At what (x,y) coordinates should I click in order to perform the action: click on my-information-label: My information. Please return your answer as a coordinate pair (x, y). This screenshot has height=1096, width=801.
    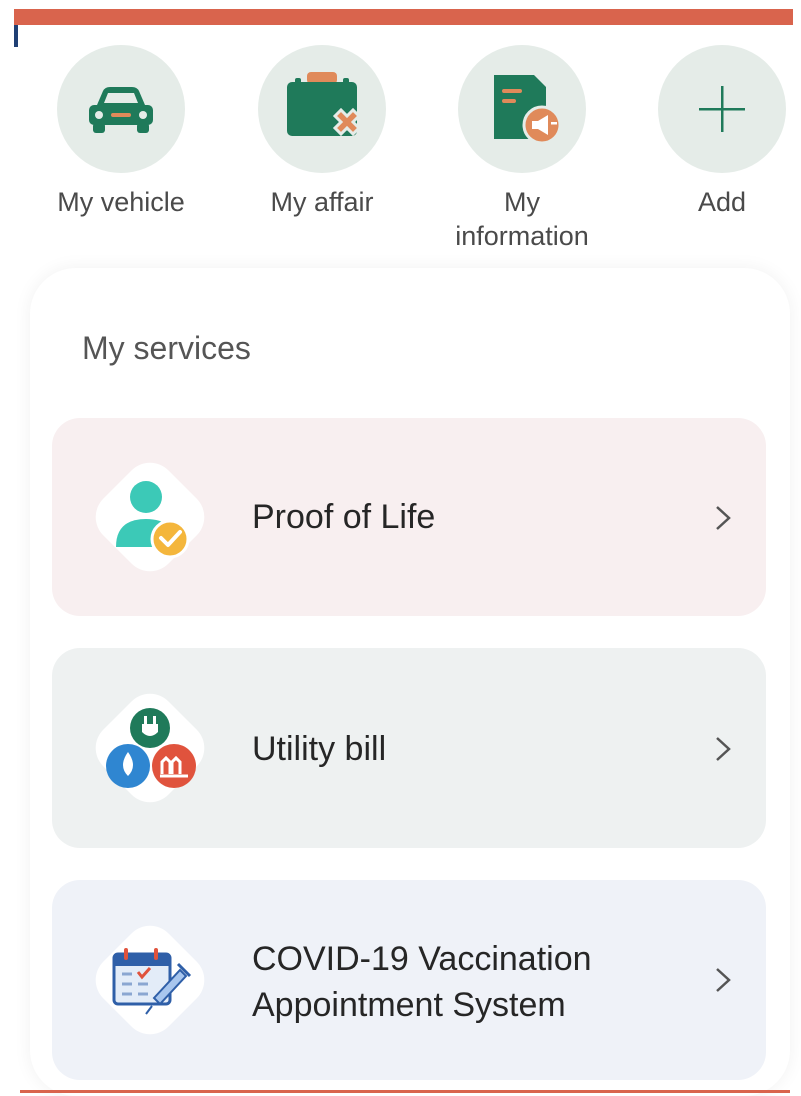
    Looking at the image, I should click on (522, 219).